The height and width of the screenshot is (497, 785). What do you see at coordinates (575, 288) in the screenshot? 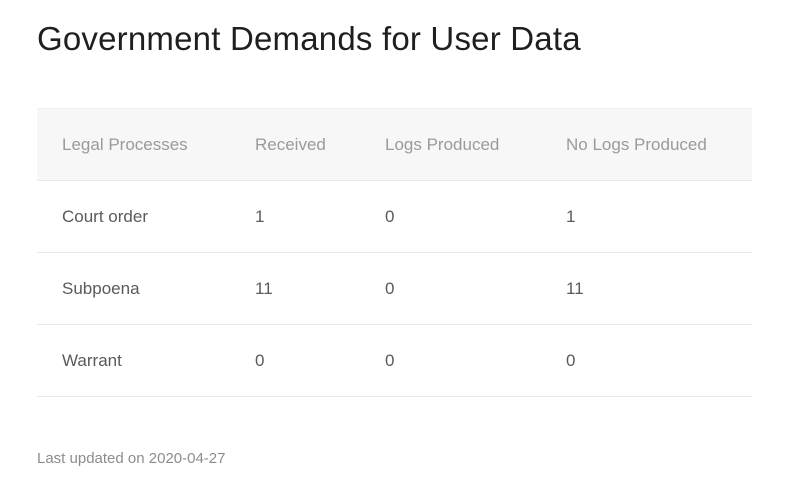
I see `cell-no-logs-produced: 11` at bounding box center [575, 288].